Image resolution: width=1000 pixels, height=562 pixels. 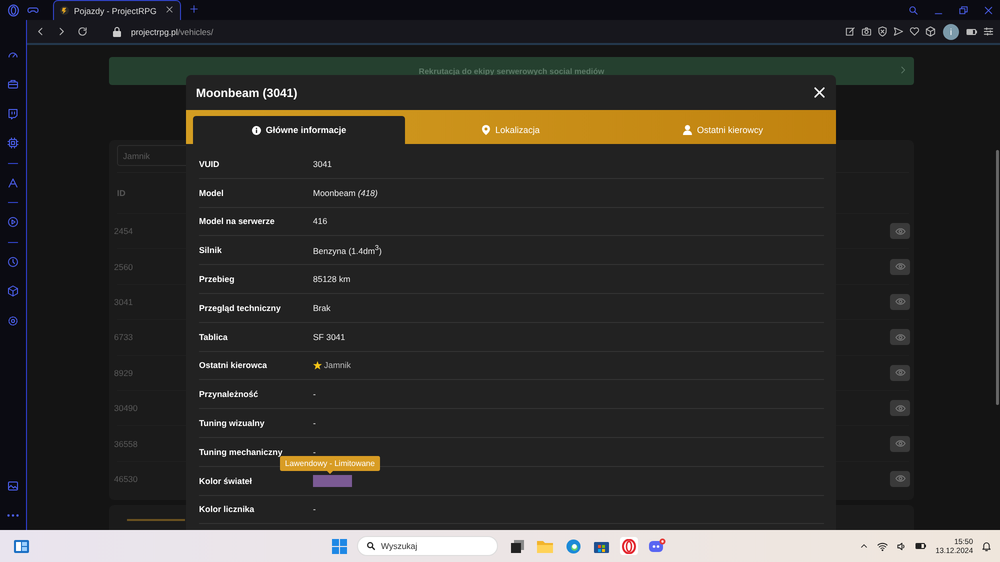 I want to click on cube-icon, so click(x=930, y=31).